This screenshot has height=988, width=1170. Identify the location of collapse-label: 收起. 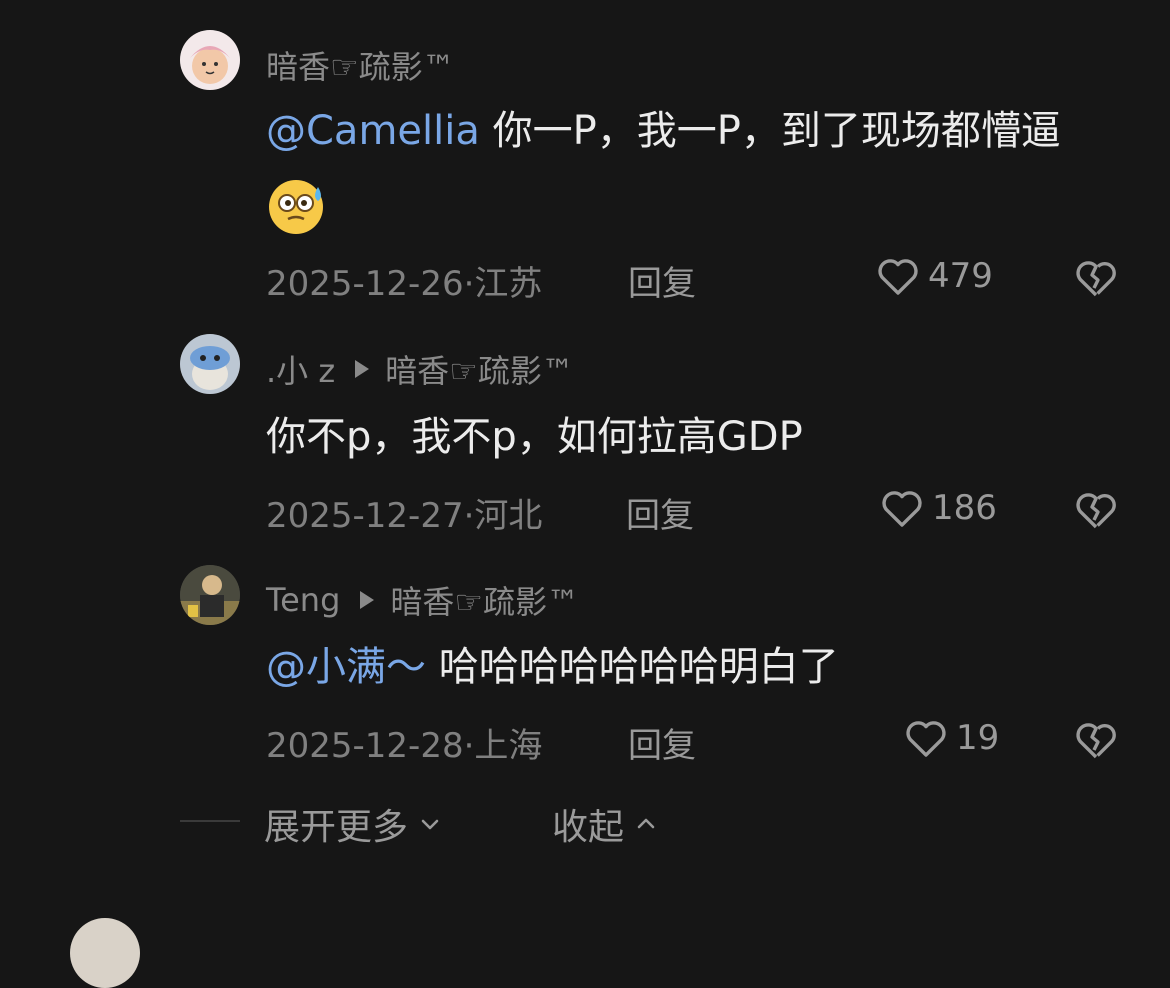
(588, 827).